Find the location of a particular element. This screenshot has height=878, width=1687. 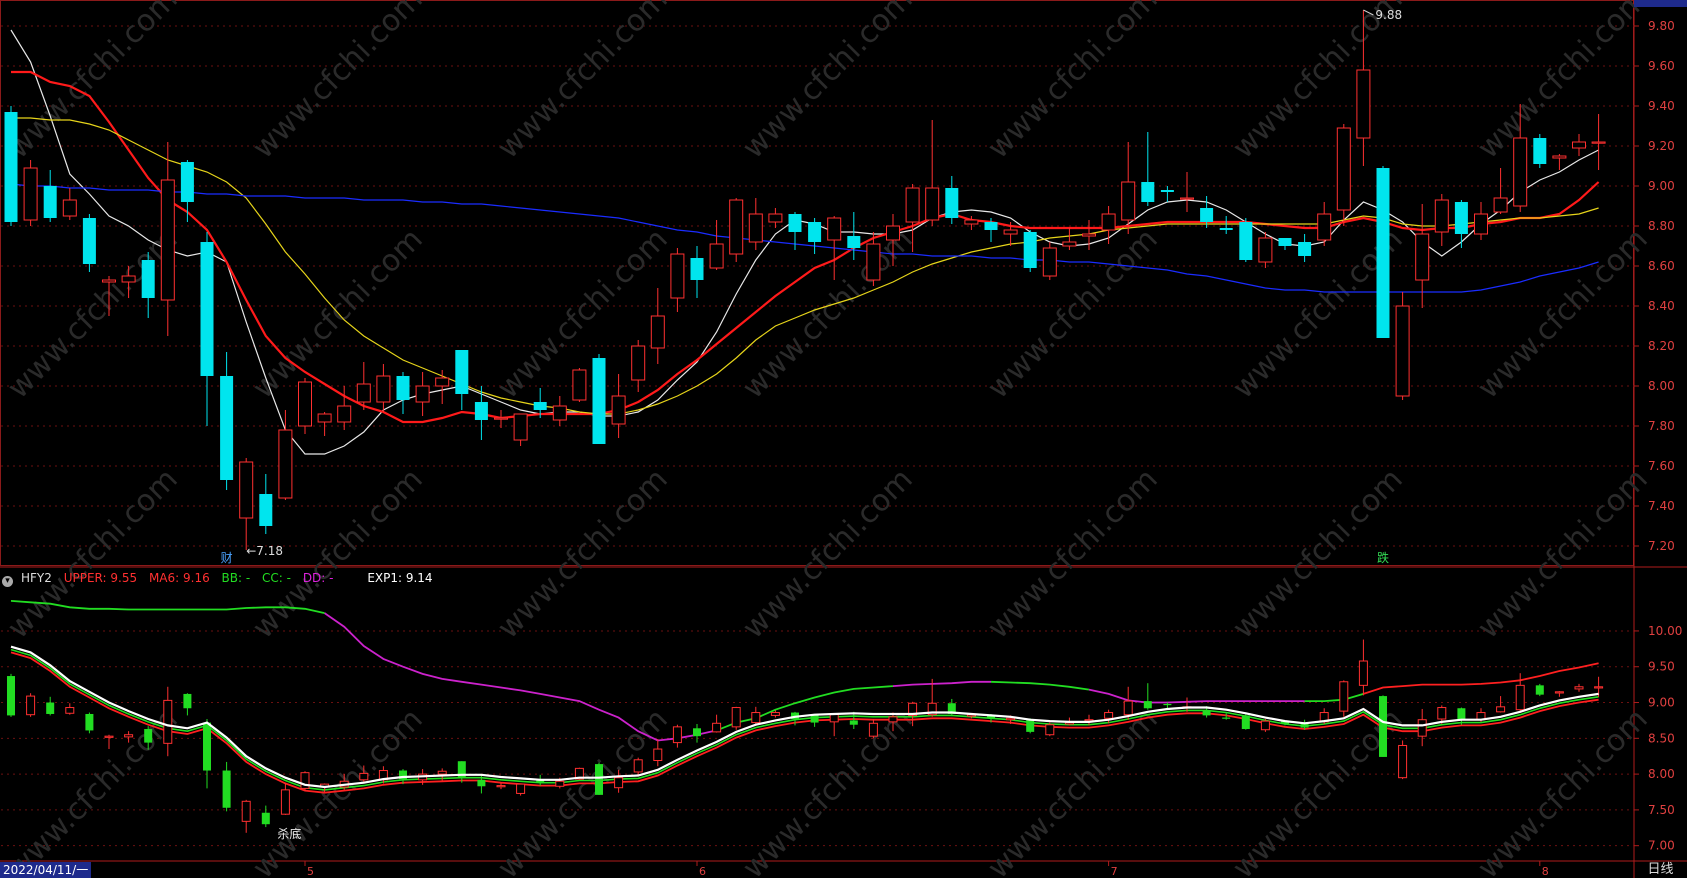

exp1-label: EXP1: 9.14 is located at coordinates (400, 578).